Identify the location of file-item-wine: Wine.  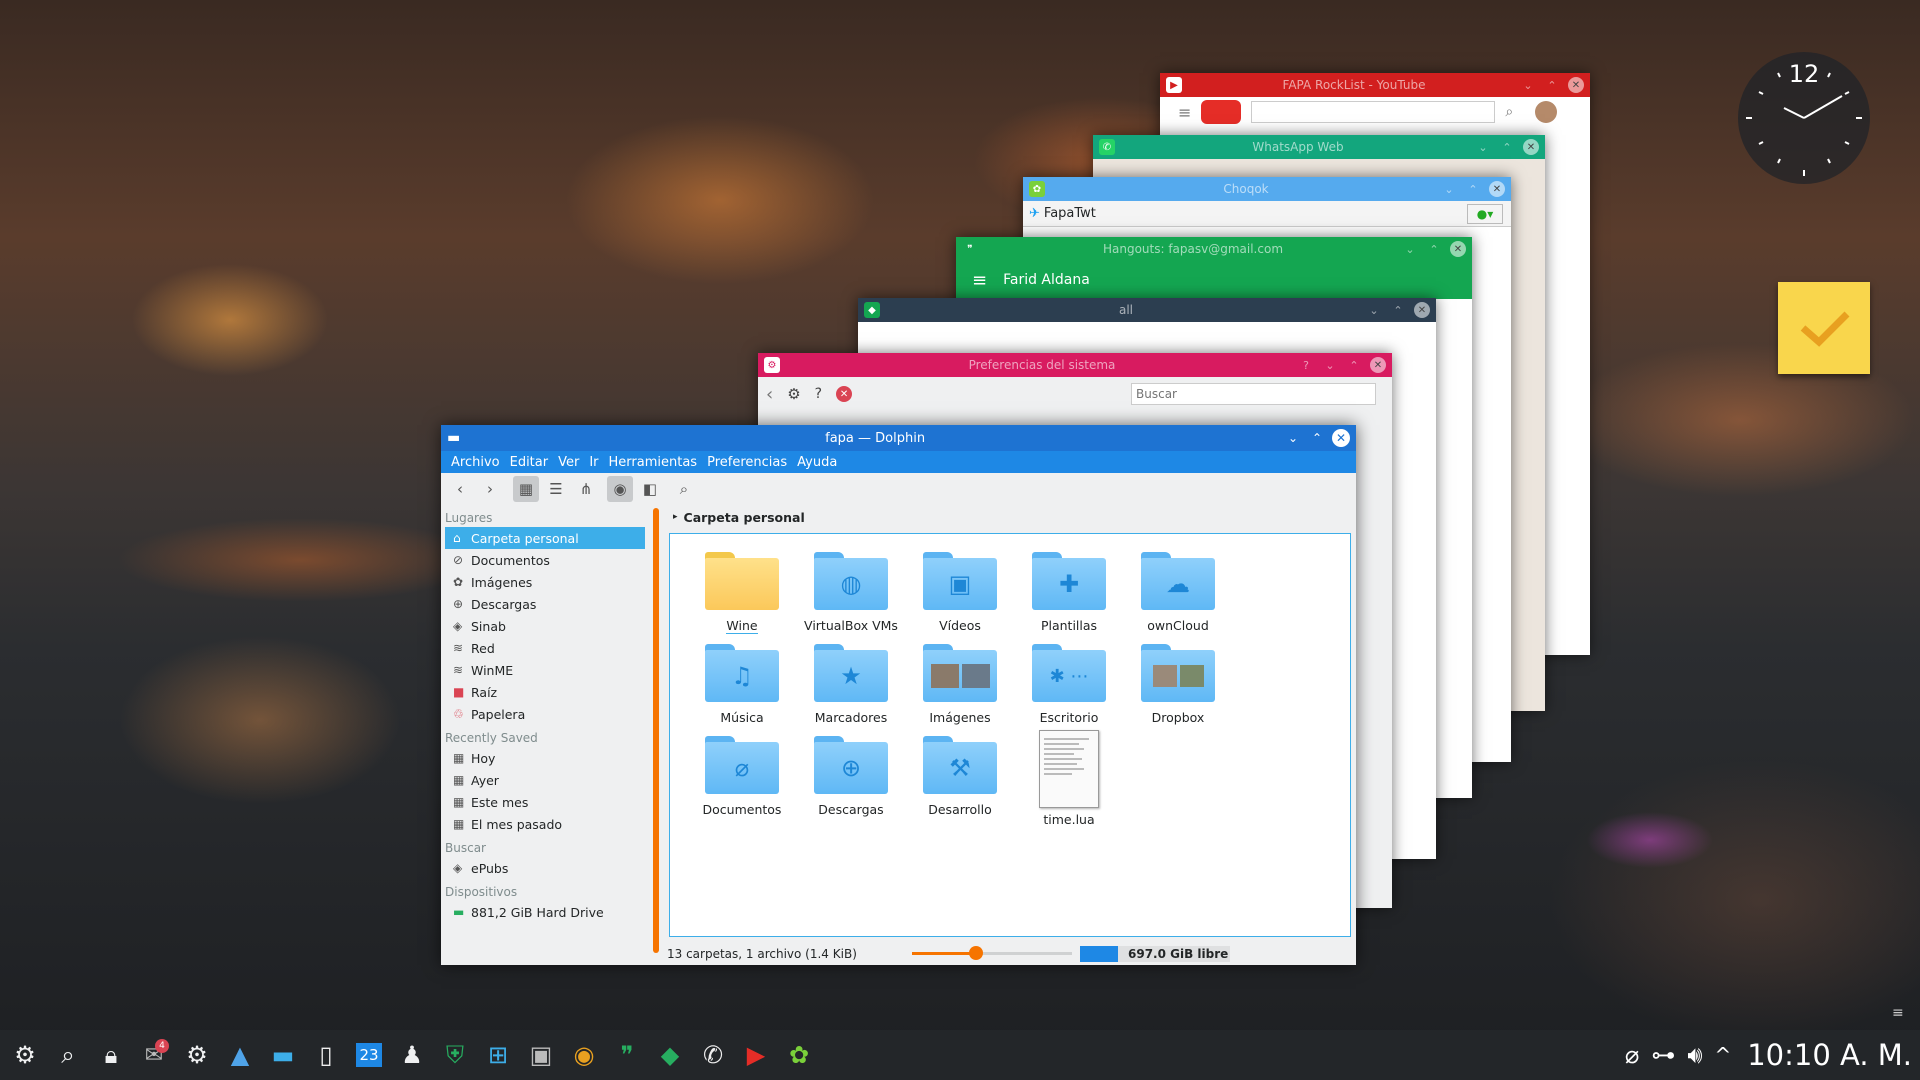
(742, 593).